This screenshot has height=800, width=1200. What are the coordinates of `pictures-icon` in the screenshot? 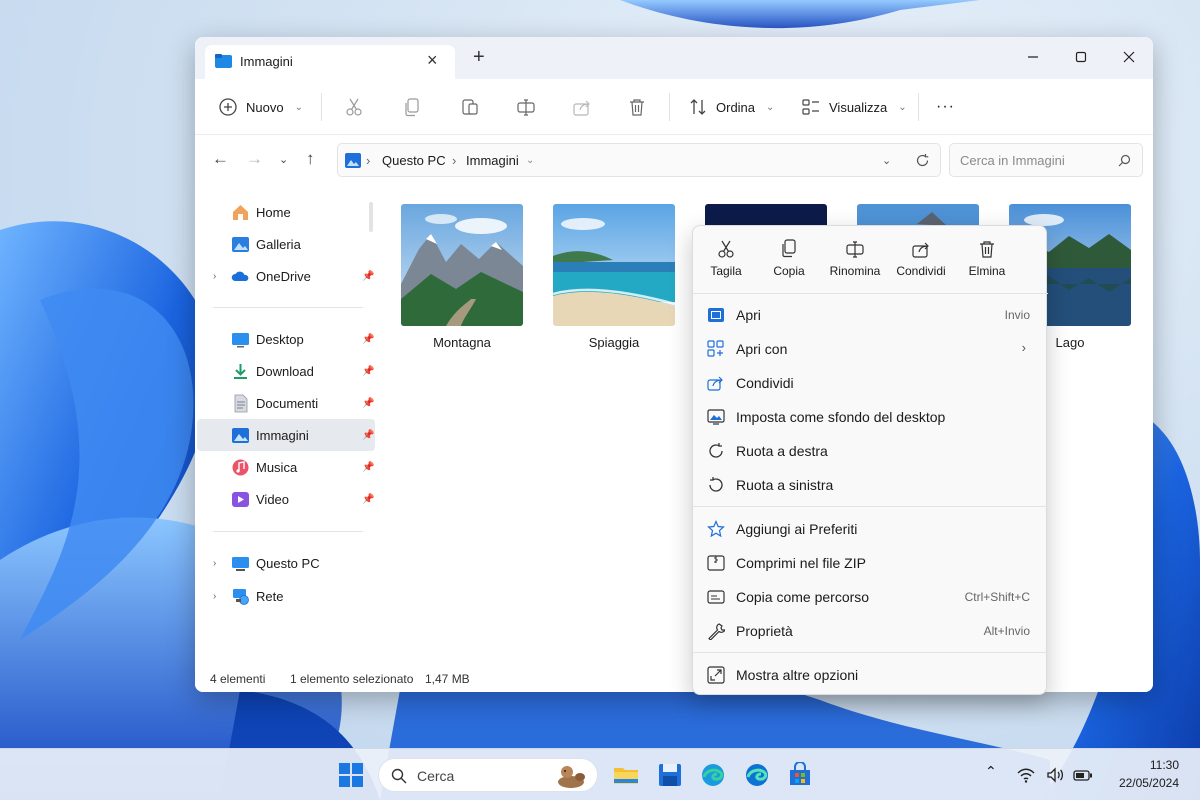 It's located at (353, 160).